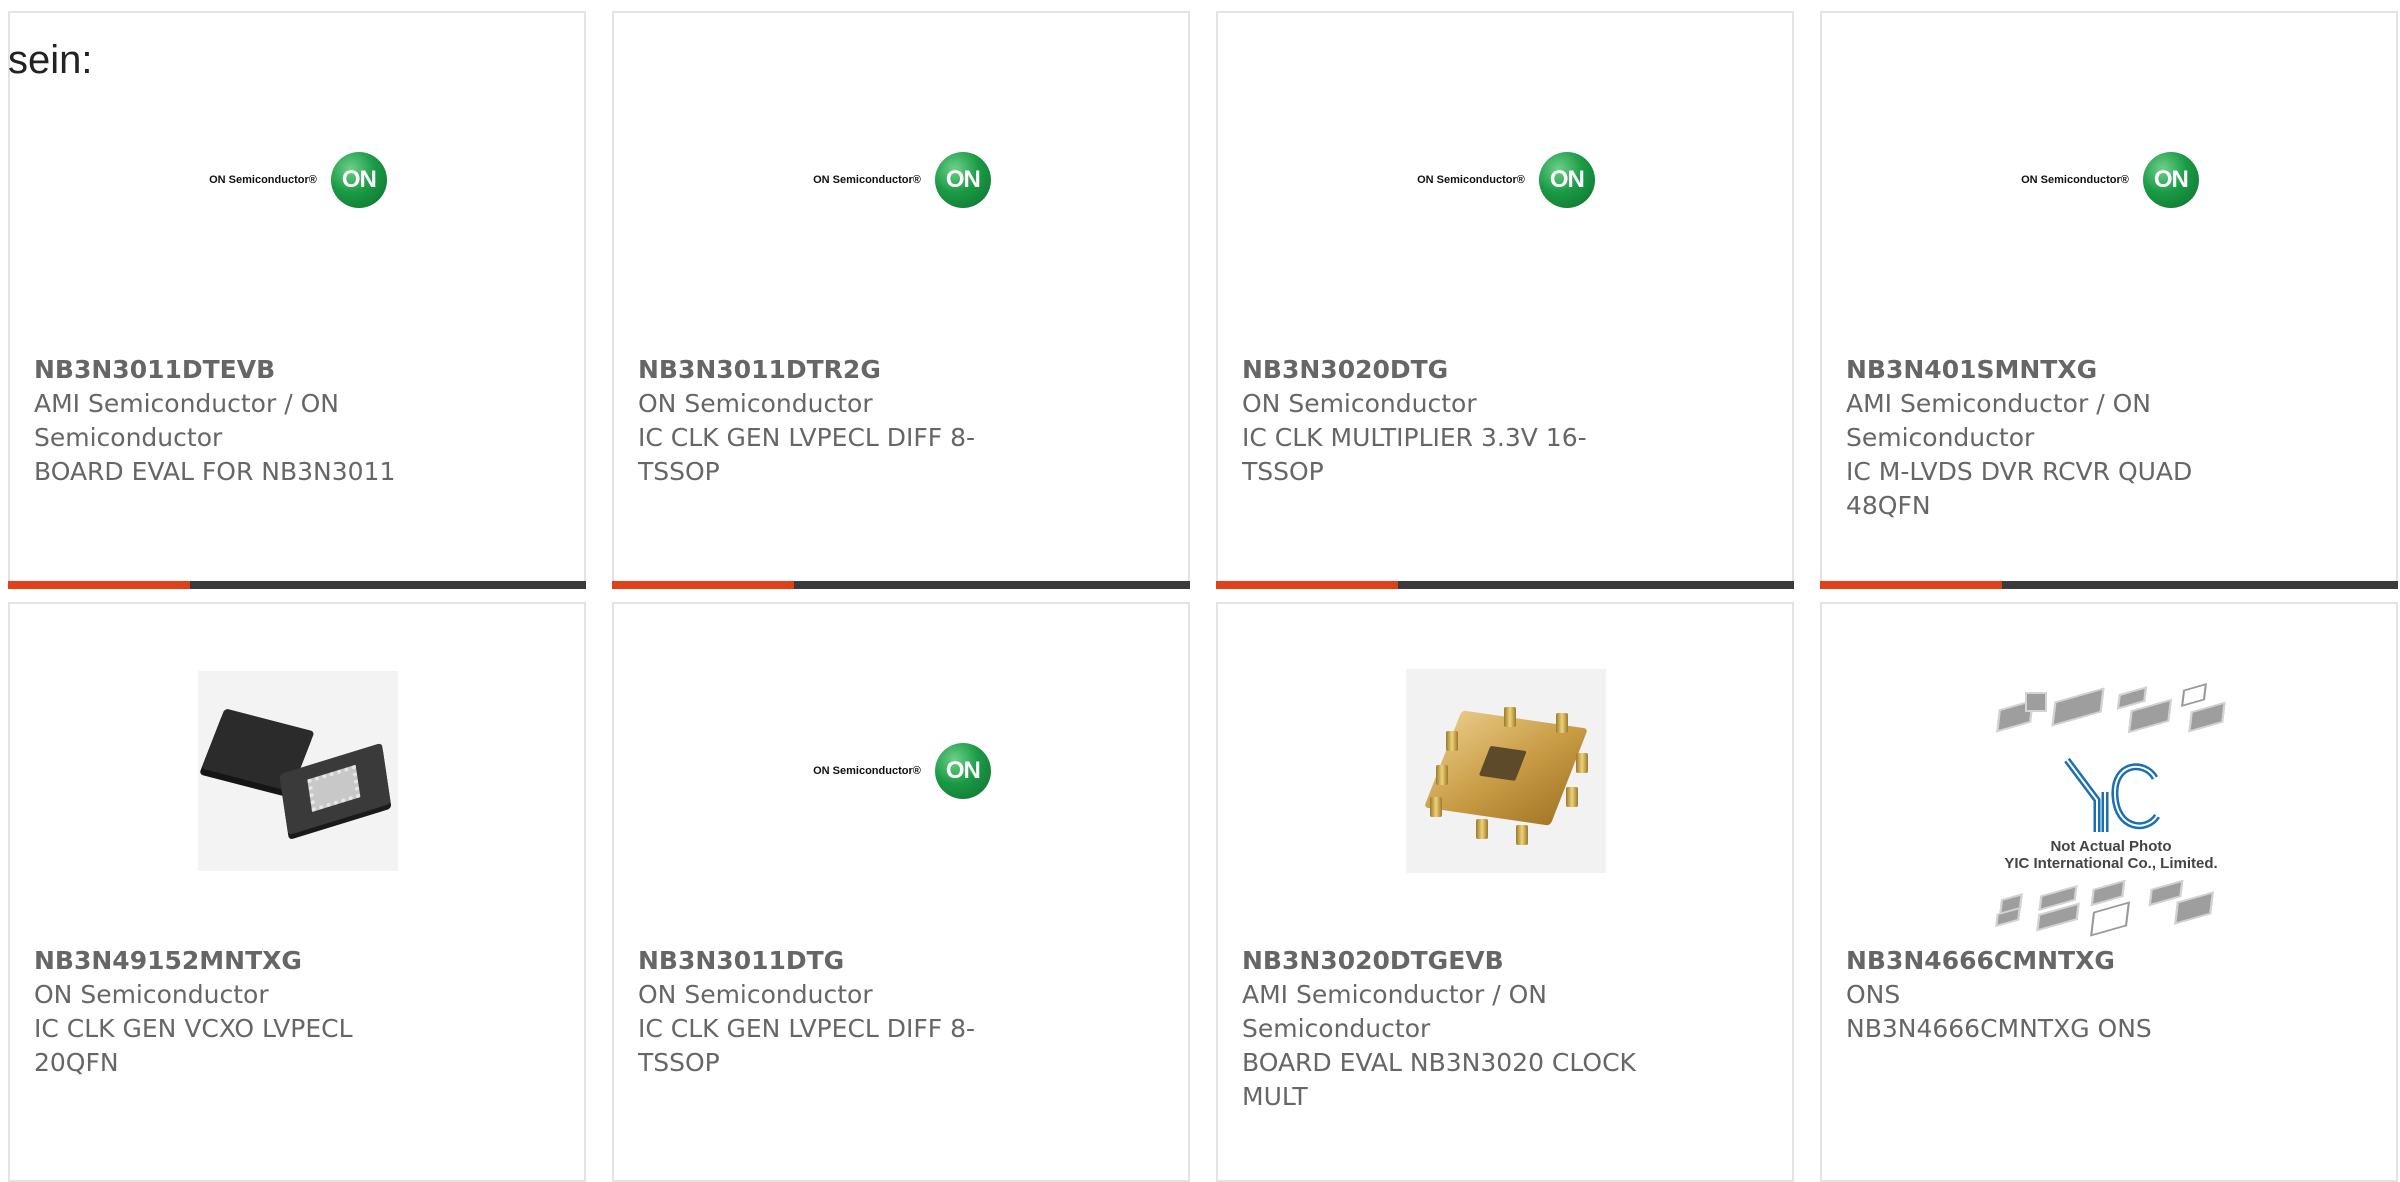 This screenshot has height=1182, width=2400. What do you see at coordinates (2019, 488) in the screenshot?
I see `product-description: IC M-LVDS DVR RCVR QUAD 48QFN` at bounding box center [2019, 488].